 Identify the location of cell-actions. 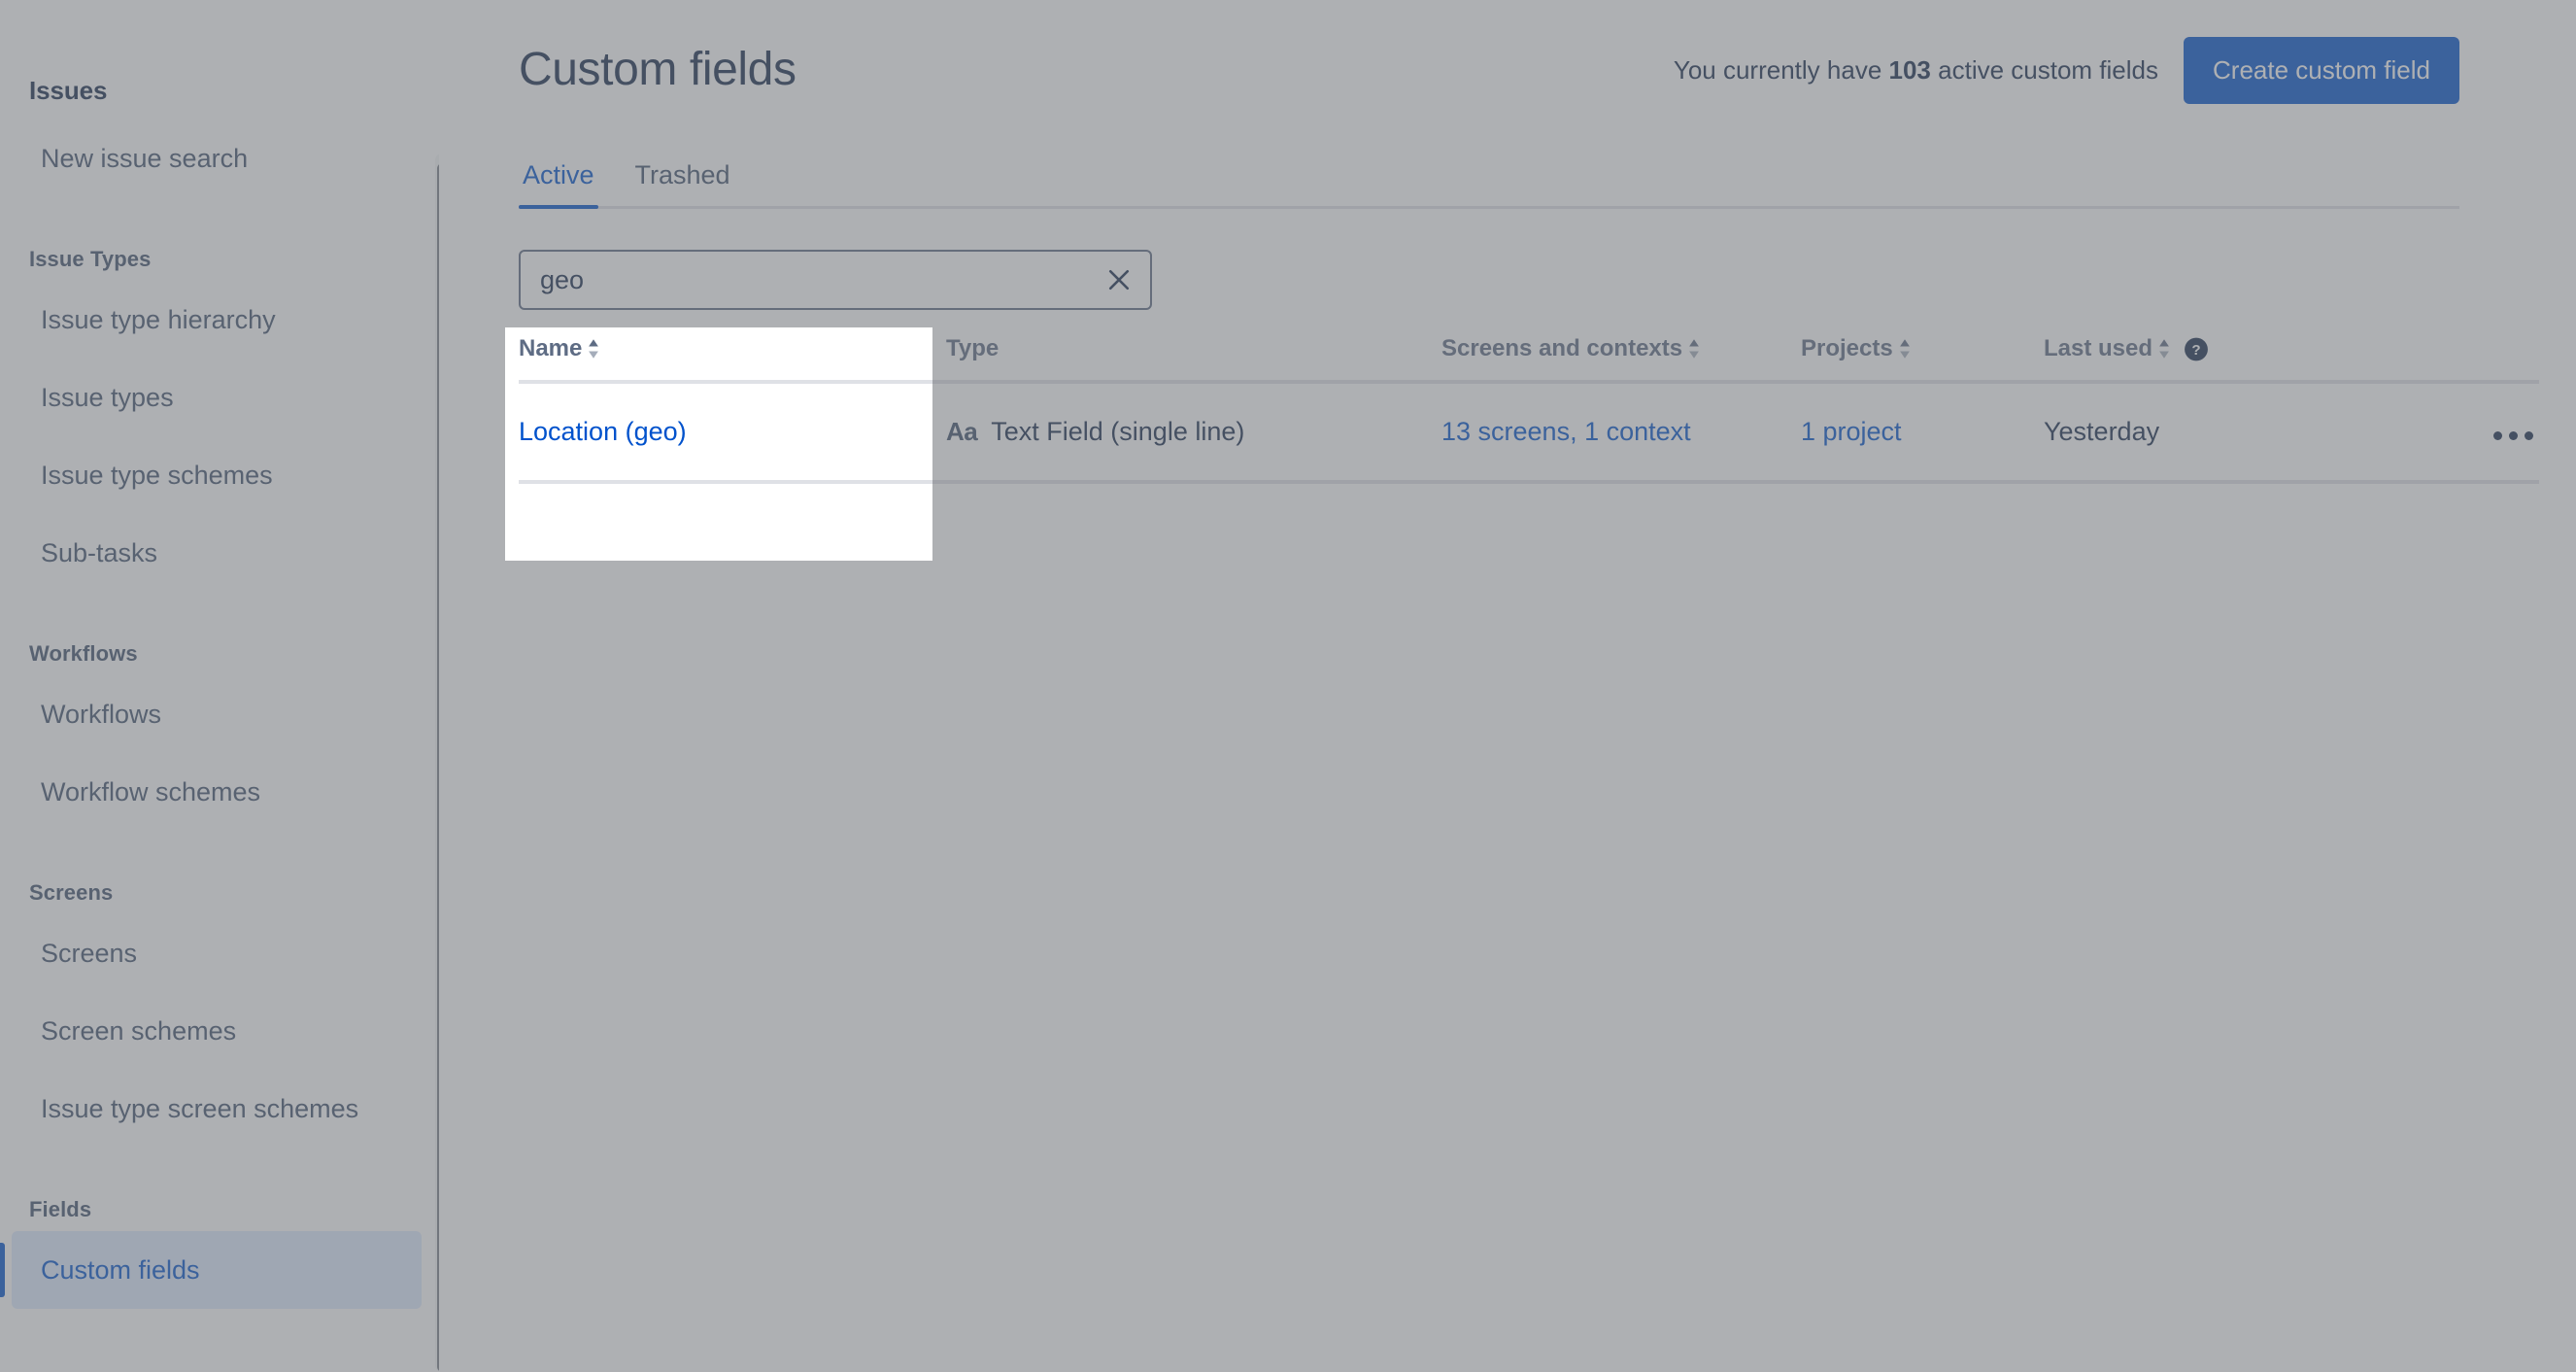
(2432, 433).